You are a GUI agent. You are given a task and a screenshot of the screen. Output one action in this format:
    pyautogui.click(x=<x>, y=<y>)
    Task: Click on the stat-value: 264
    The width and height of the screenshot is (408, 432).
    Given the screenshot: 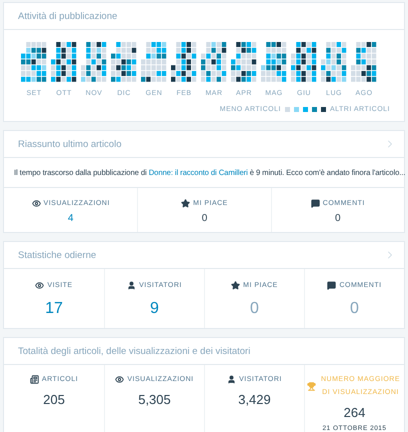 What is the action you would take?
    pyautogui.click(x=355, y=412)
    